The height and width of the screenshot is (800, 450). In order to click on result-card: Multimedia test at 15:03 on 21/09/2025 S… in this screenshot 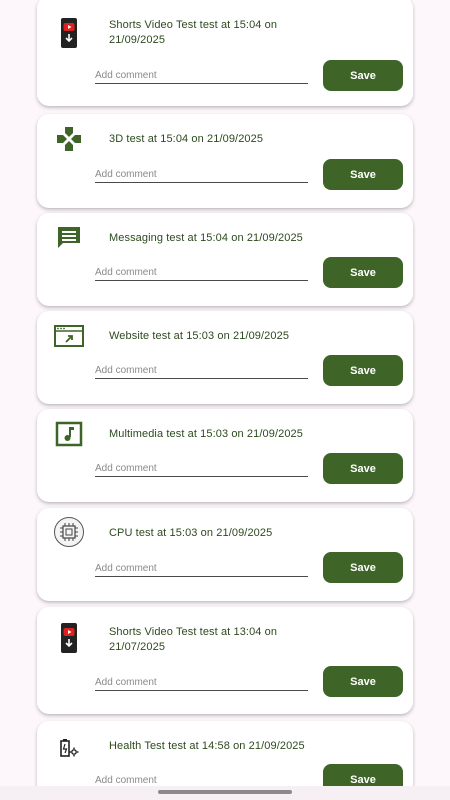, I will do `click(225, 455)`.